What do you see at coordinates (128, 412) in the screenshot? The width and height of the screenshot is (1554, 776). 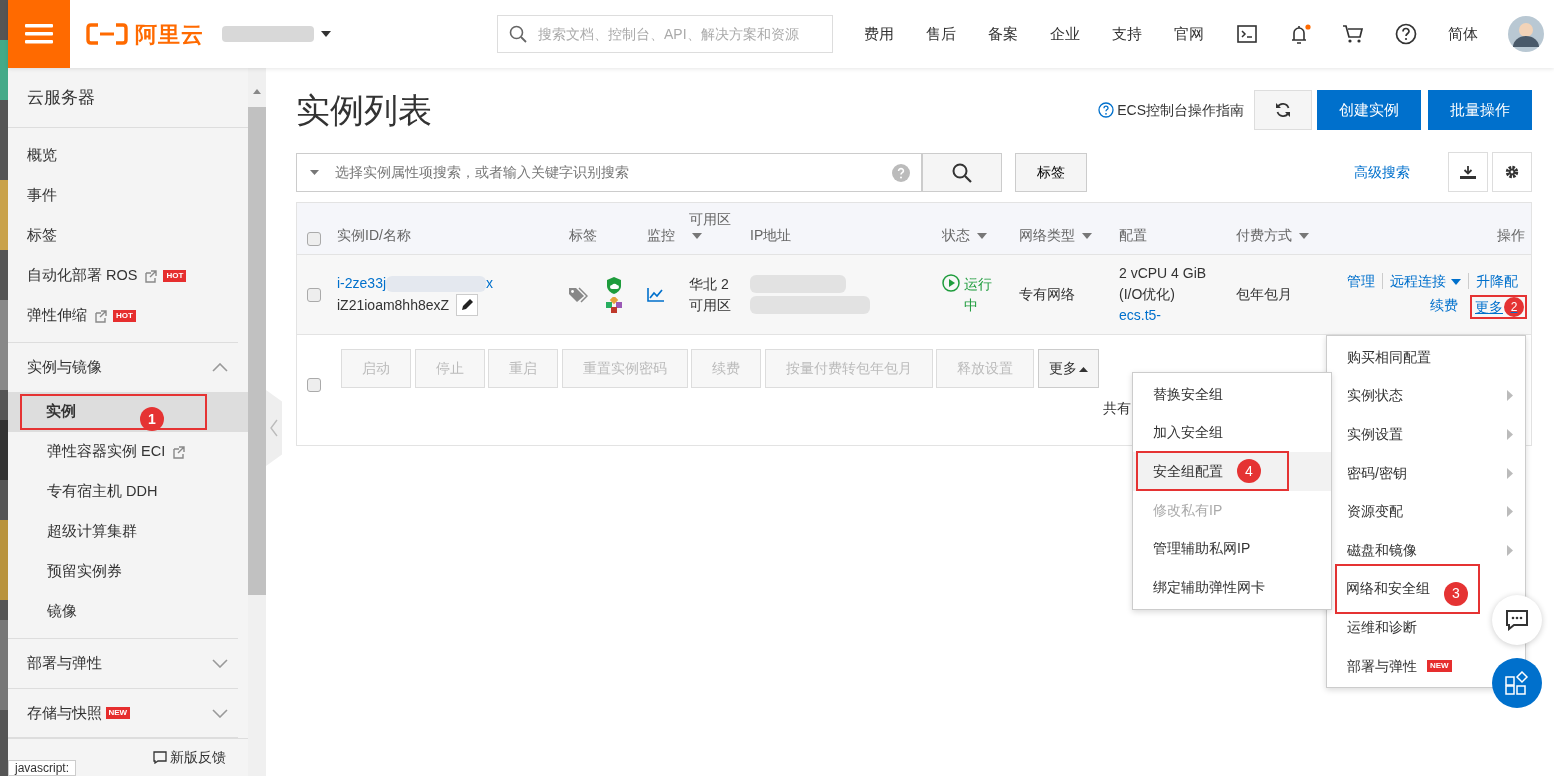 I see `sidebar-item: 实例 1` at bounding box center [128, 412].